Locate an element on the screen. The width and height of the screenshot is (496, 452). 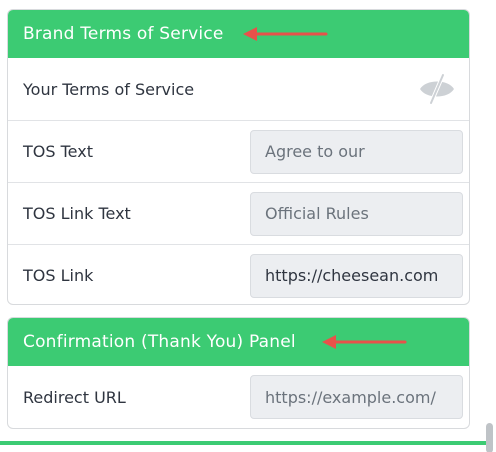
tos-link-text-label: TOS Link Text is located at coordinates (77, 213).